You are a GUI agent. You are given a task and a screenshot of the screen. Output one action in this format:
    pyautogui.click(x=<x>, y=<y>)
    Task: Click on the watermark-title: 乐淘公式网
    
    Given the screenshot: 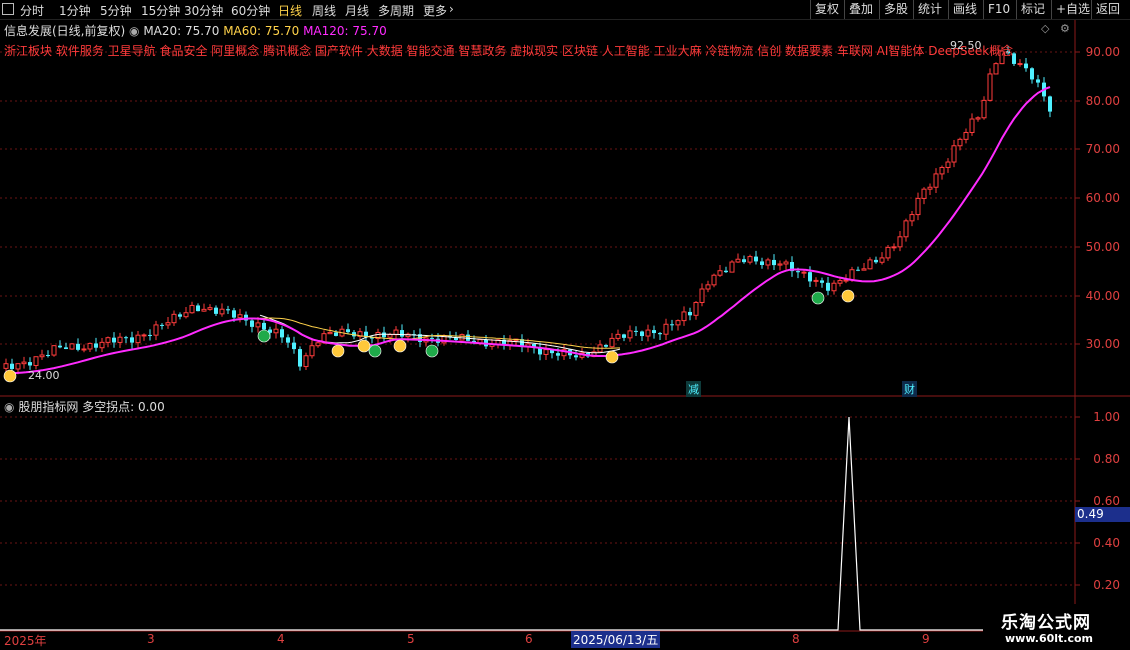 What is the action you would take?
    pyautogui.click(x=1046, y=623)
    